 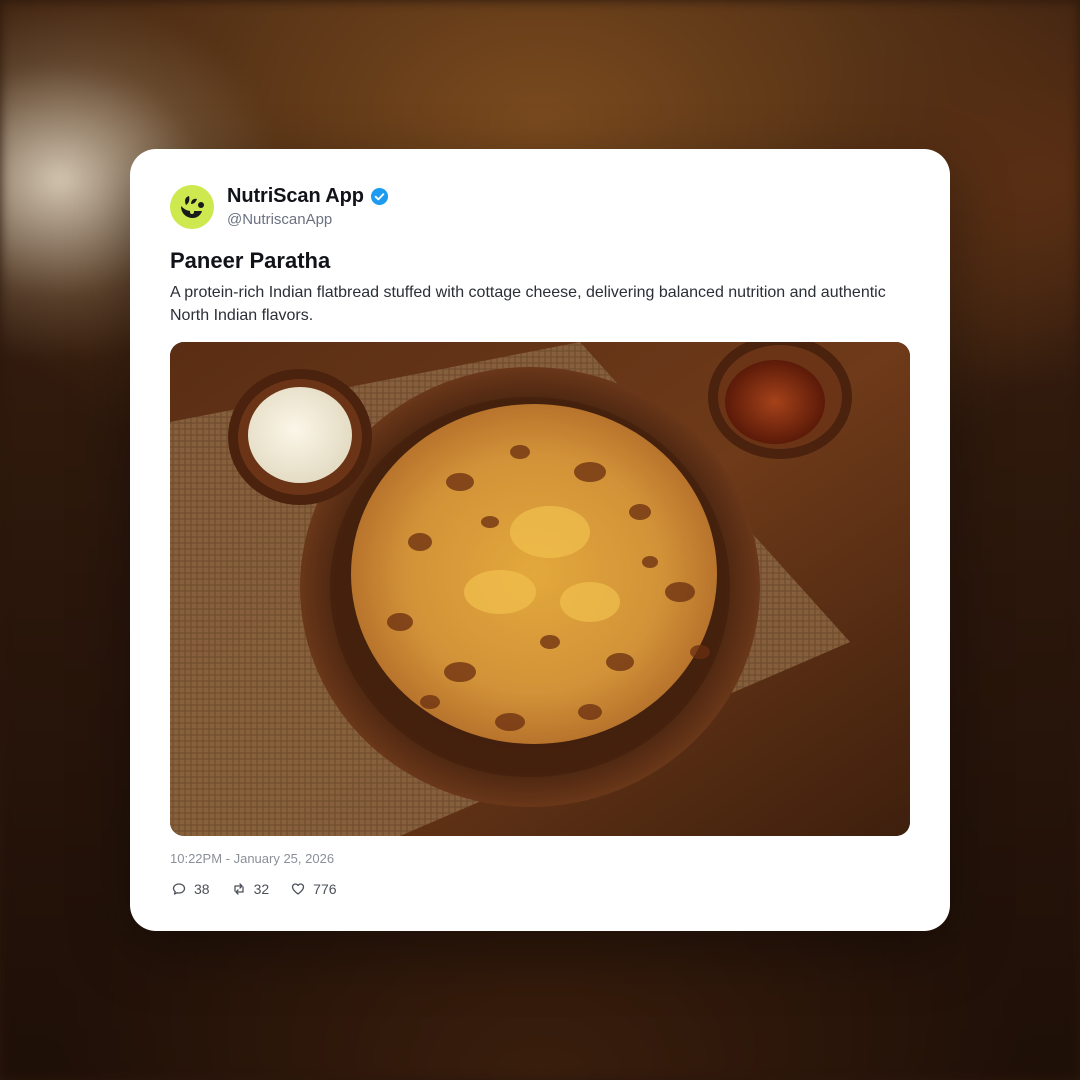 What do you see at coordinates (279, 219) in the screenshot?
I see `author-handle: @NutriscanApp` at bounding box center [279, 219].